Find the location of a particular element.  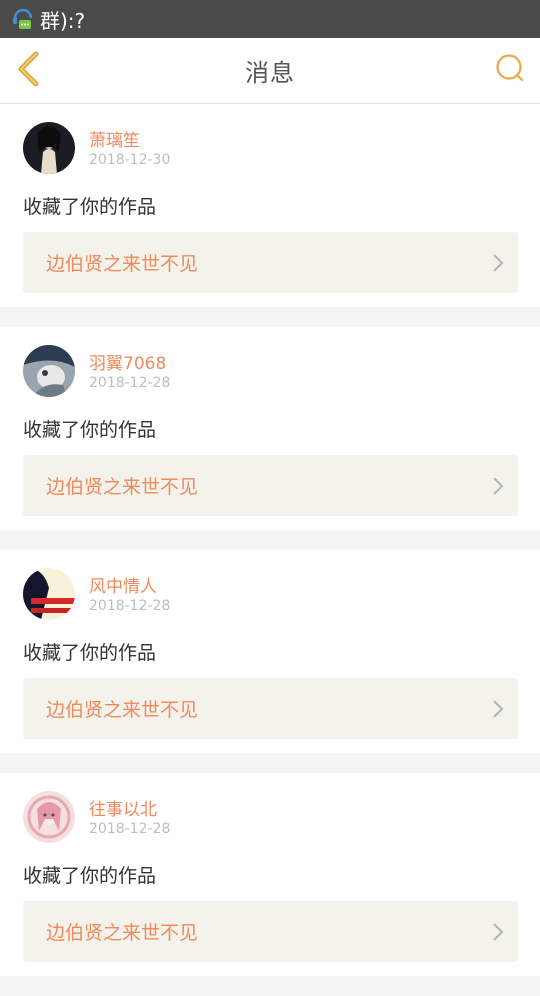

user-name: 萧璃笙 is located at coordinates (114, 138).